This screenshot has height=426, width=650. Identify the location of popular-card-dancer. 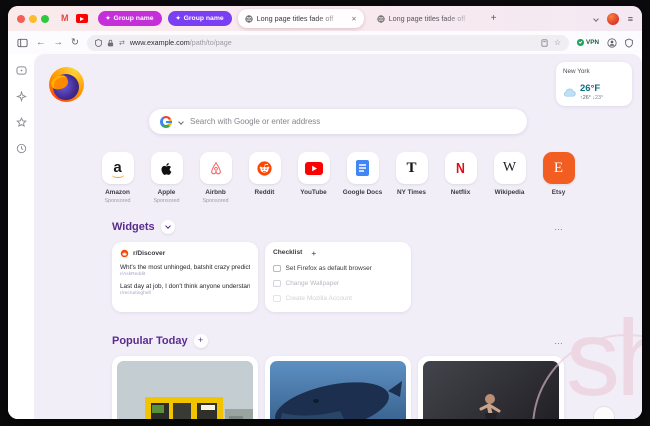
(491, 387).